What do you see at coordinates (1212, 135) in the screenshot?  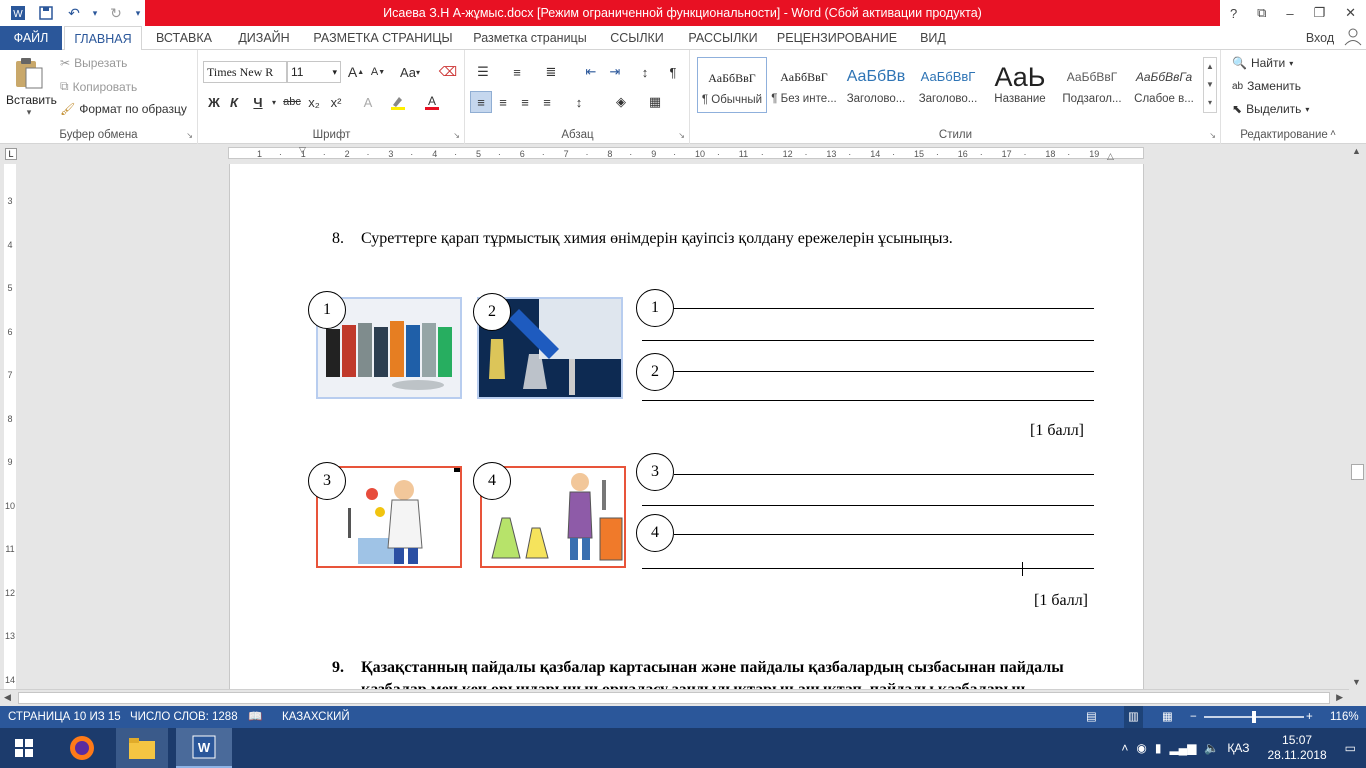 I see `styles-launcher-icon: ↘` at bounding box center [1212, 135].